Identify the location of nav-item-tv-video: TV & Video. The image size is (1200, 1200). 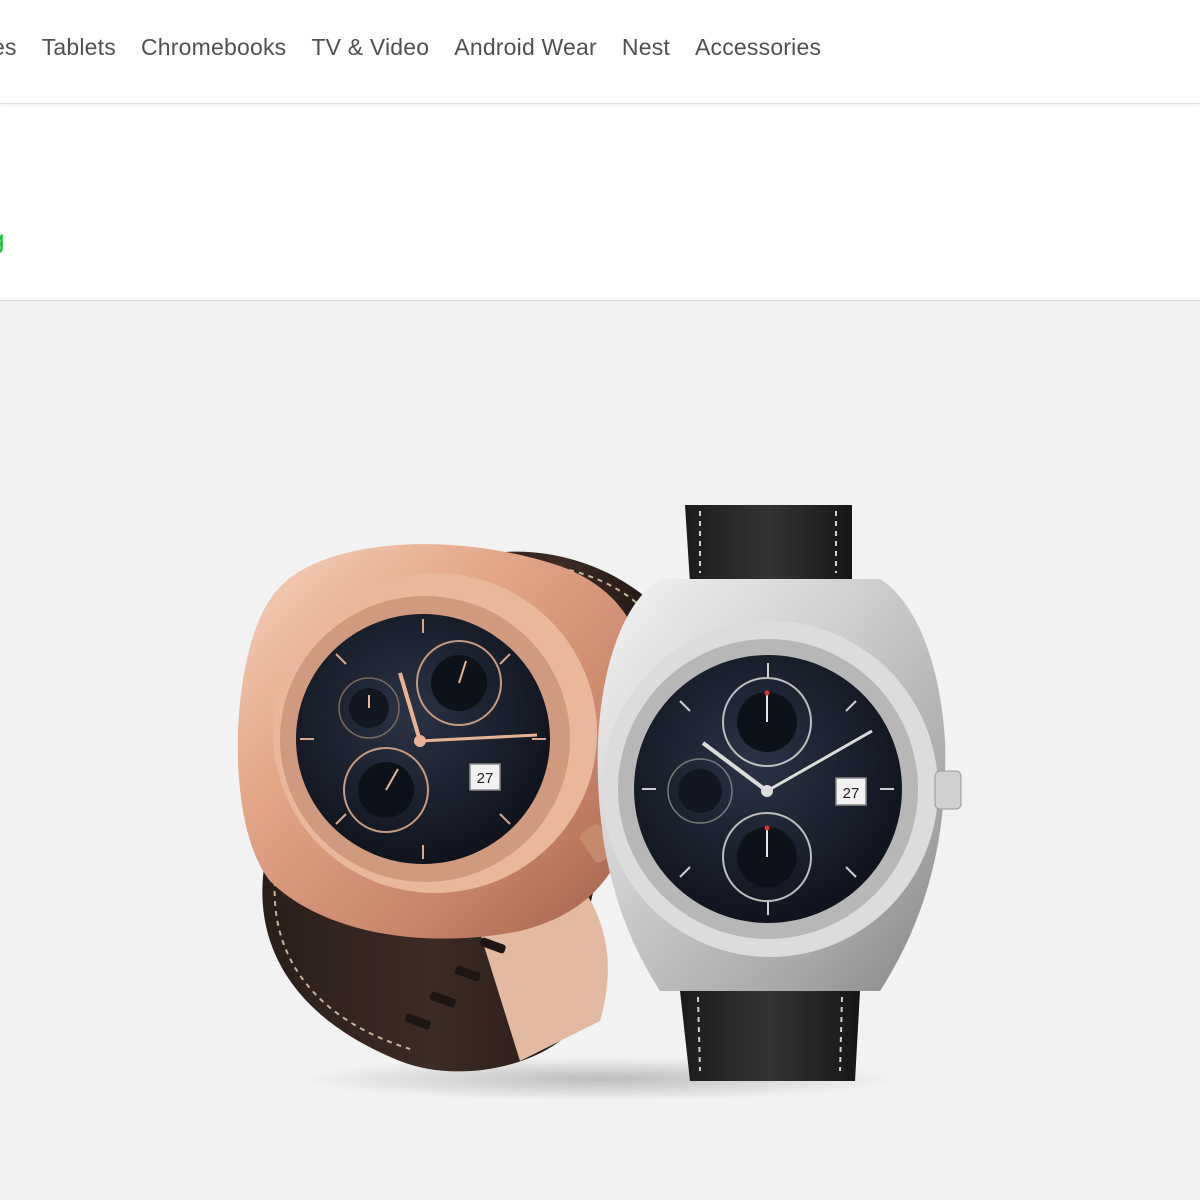
(370, 47).